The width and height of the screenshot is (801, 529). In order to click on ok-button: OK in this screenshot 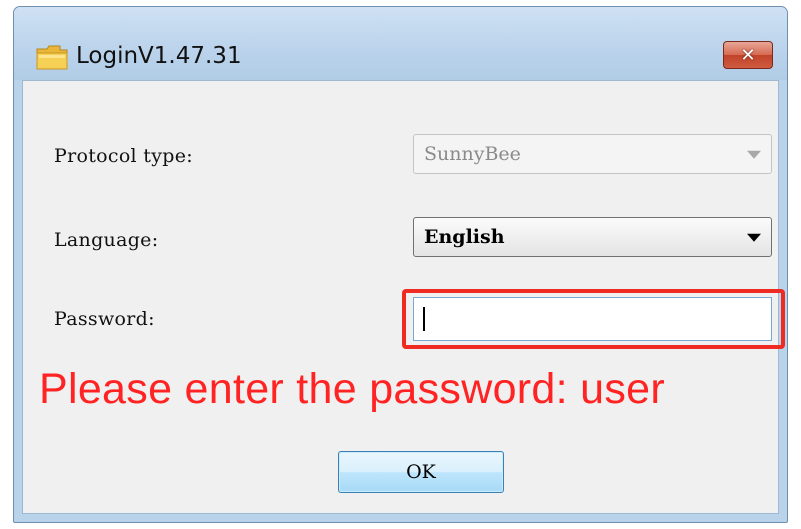, I will do `click(421, 472)`.